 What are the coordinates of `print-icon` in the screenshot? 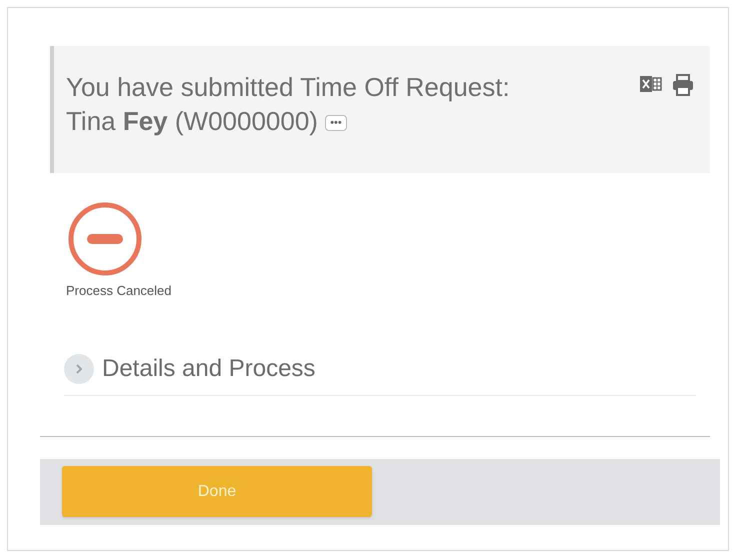 It's located at (683, 85).